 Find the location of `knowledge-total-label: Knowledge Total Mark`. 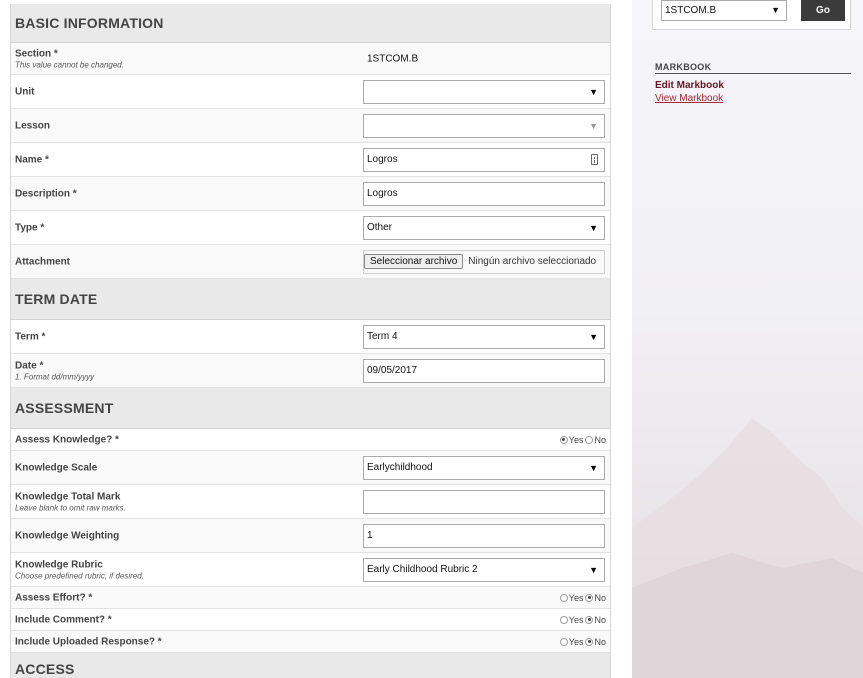

knowledge-total-label: Knowledge Total Mark is located at coordinates (68, 496).